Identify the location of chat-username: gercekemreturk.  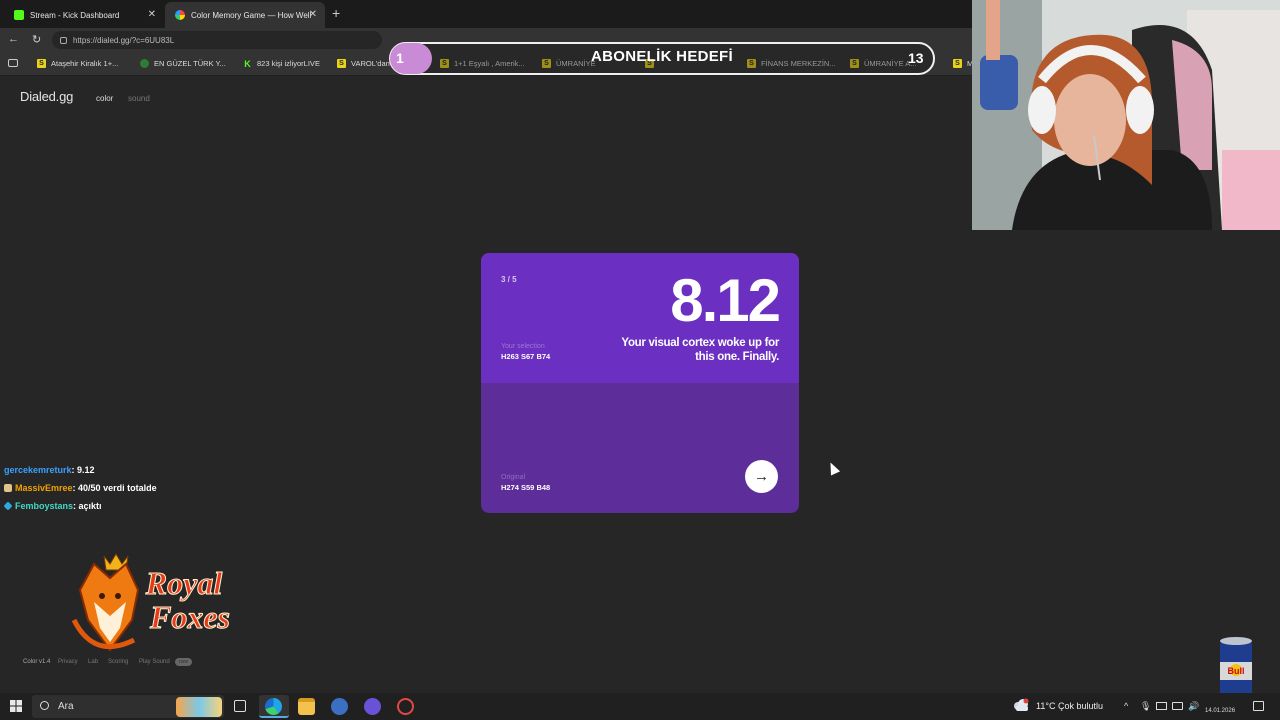
(38, 470).